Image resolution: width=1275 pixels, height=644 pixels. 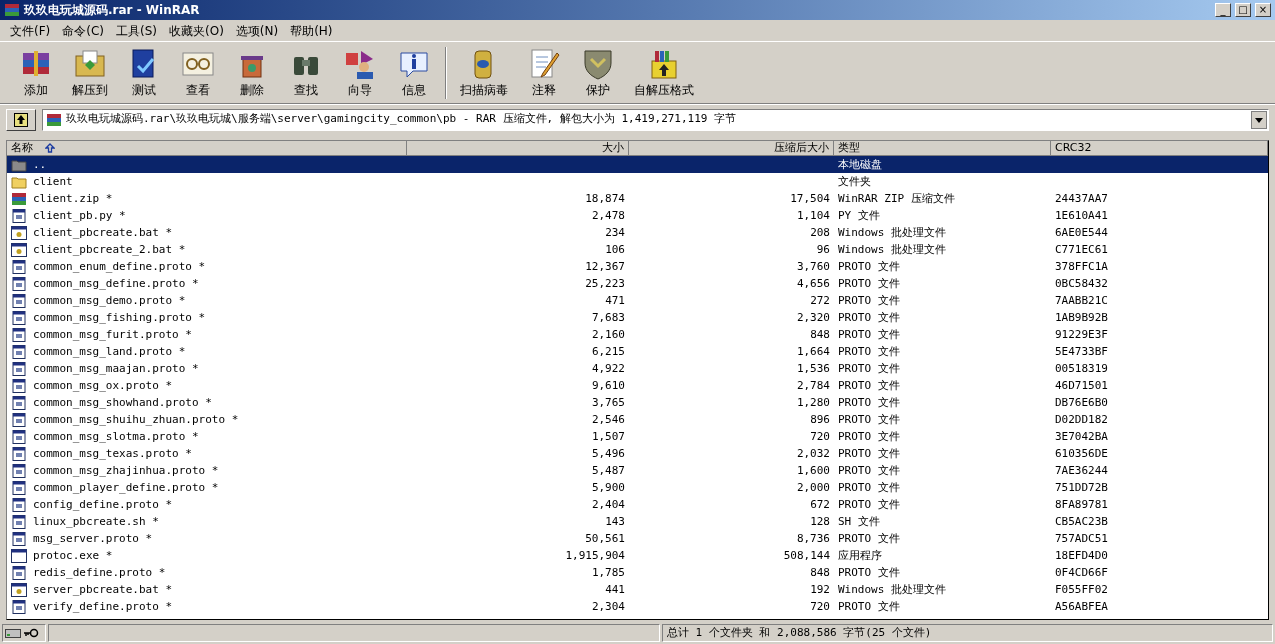 I want to click on file-row: common_msg_showhand.proto * 3,765 1,280 PROTO 文件 DB76E6B0, so click(x=637, y=402).